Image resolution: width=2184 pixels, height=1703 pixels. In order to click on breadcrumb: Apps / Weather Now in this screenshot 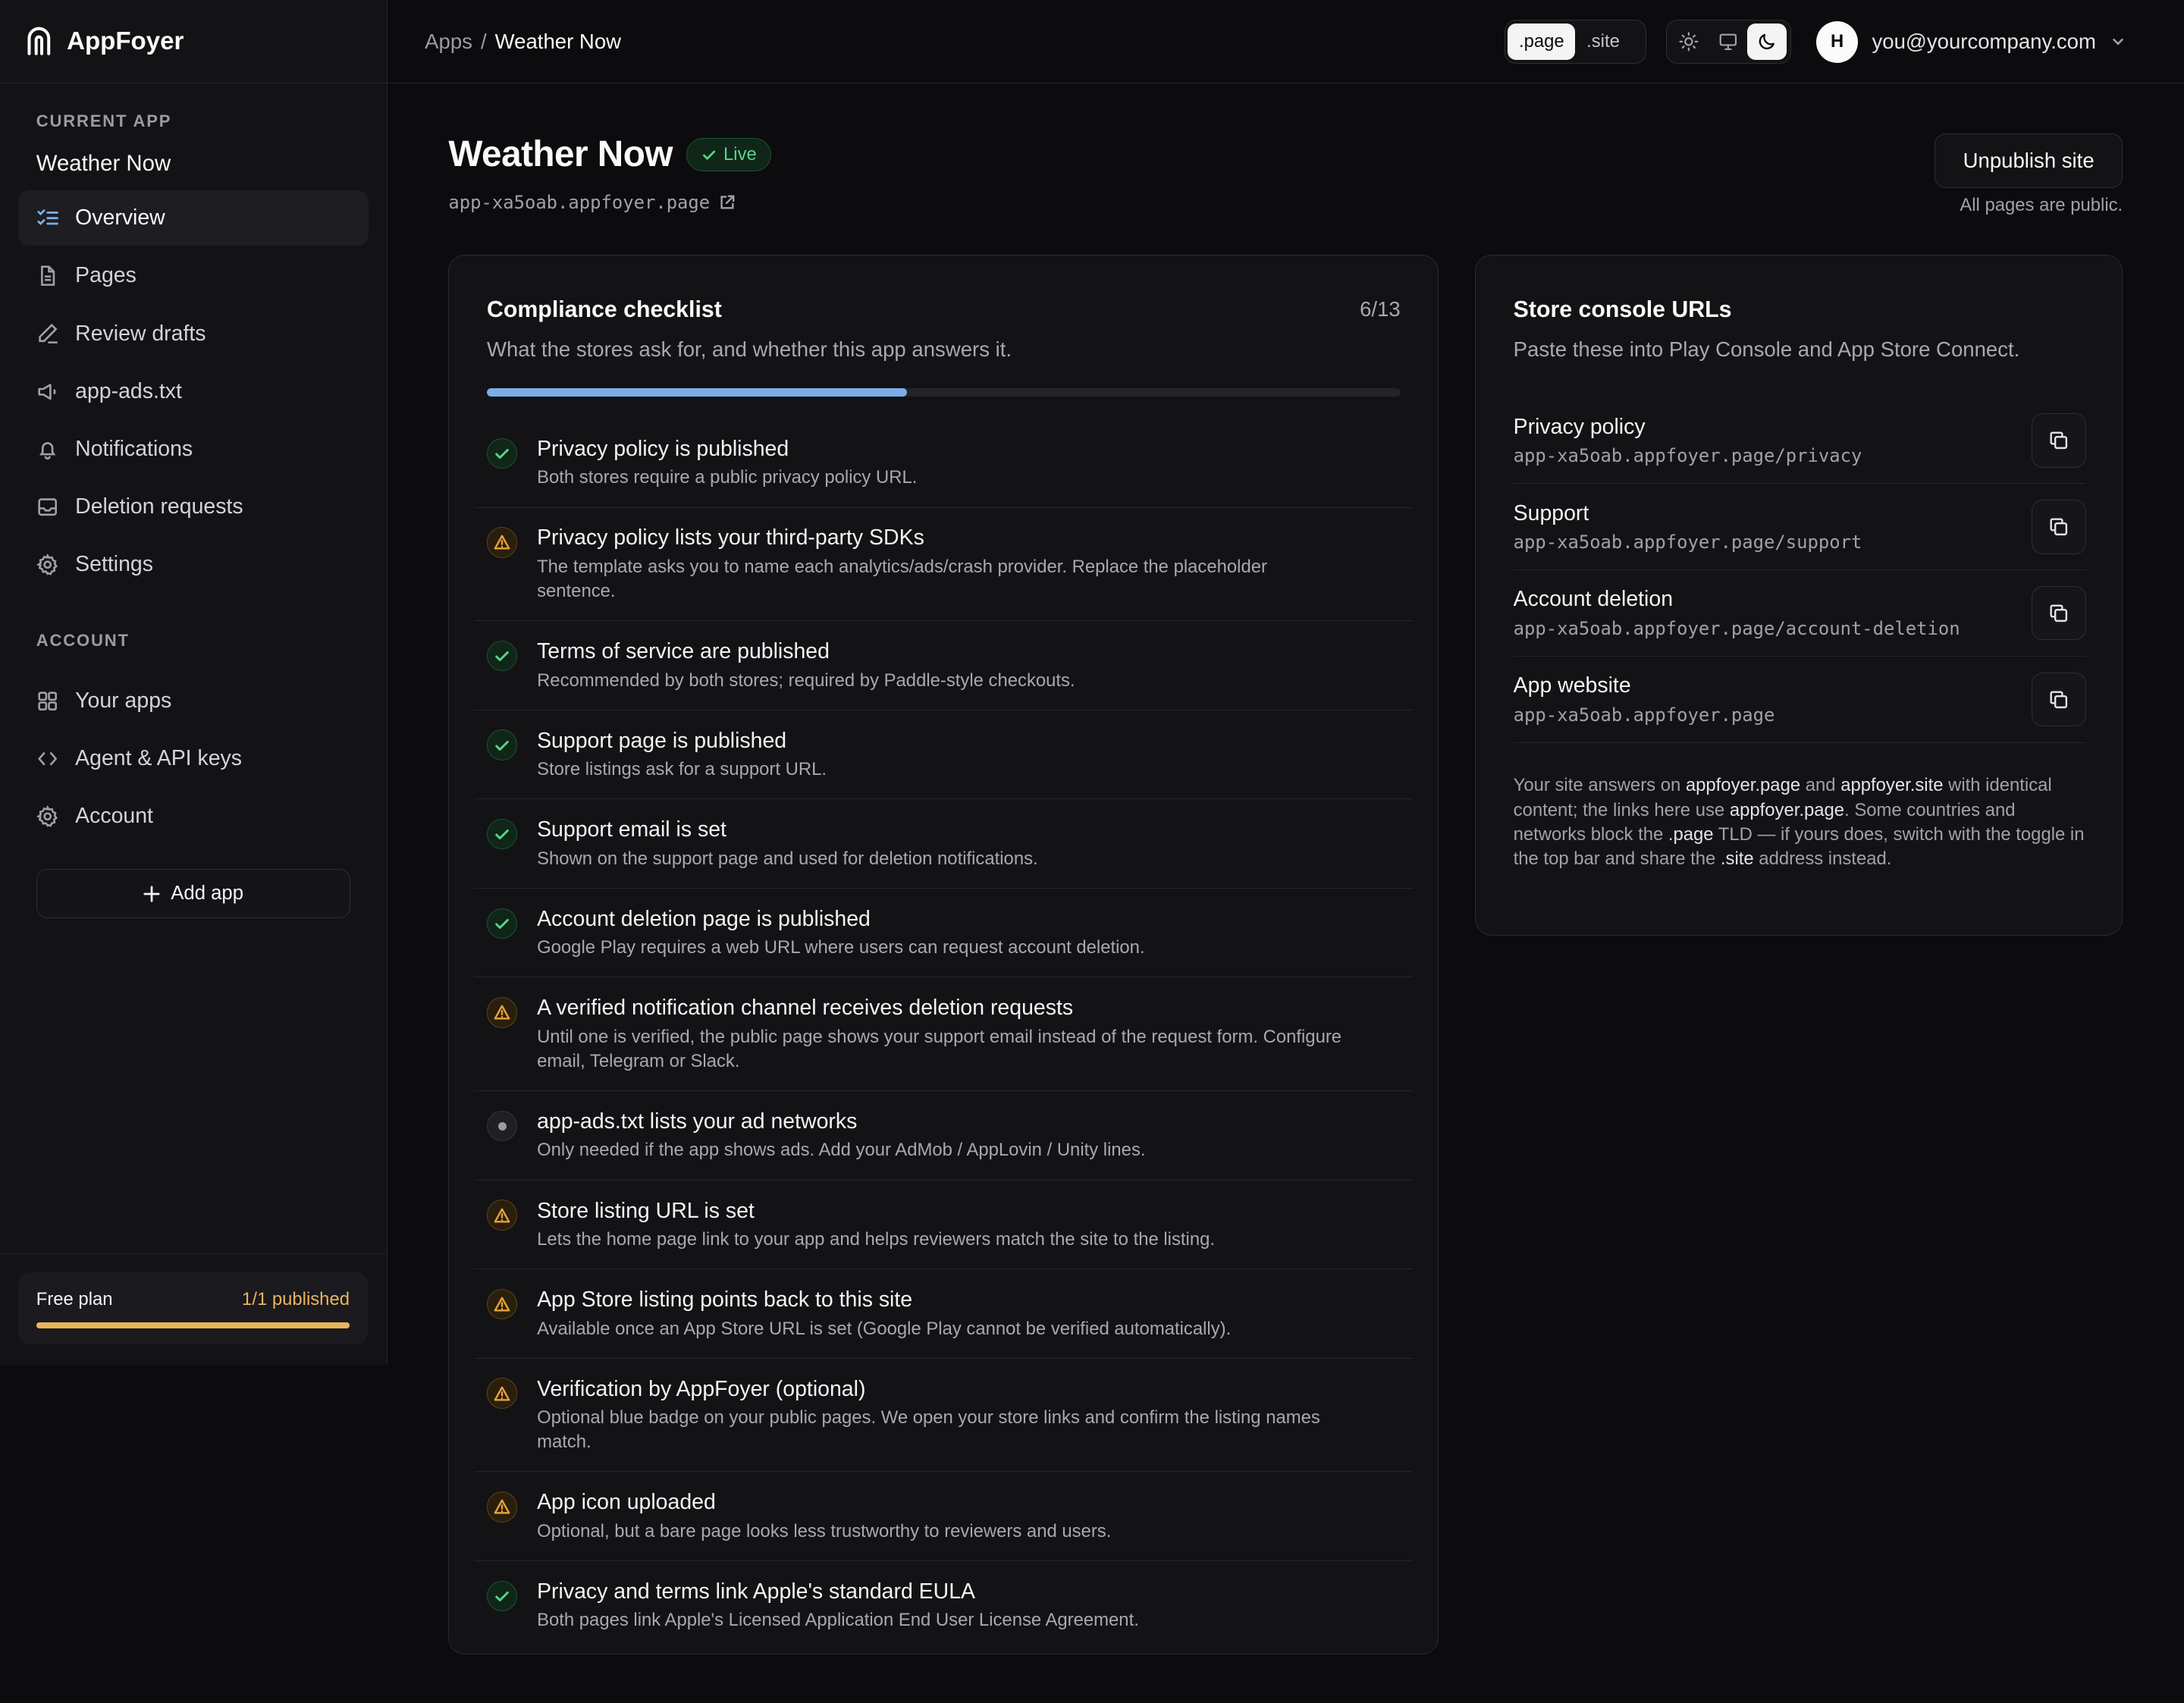, I will do `click(523, 42)`.